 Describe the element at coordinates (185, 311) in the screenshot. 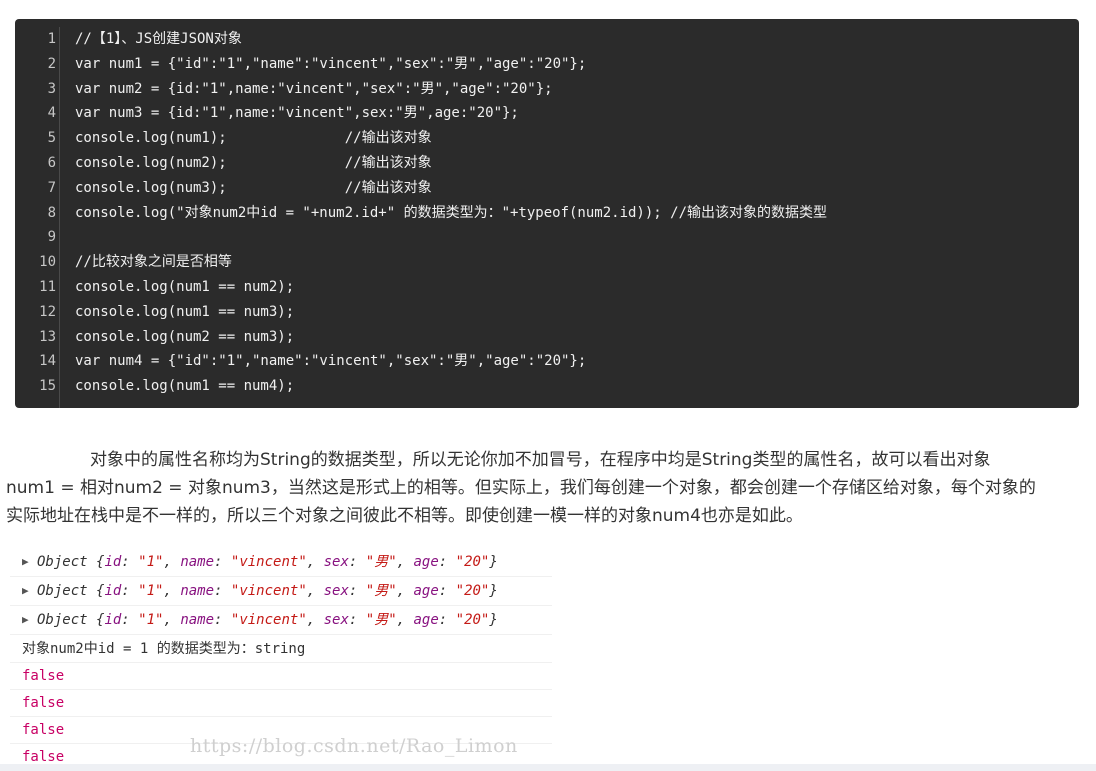

I see `code-text: console.log(num1 == num3);` at that location.